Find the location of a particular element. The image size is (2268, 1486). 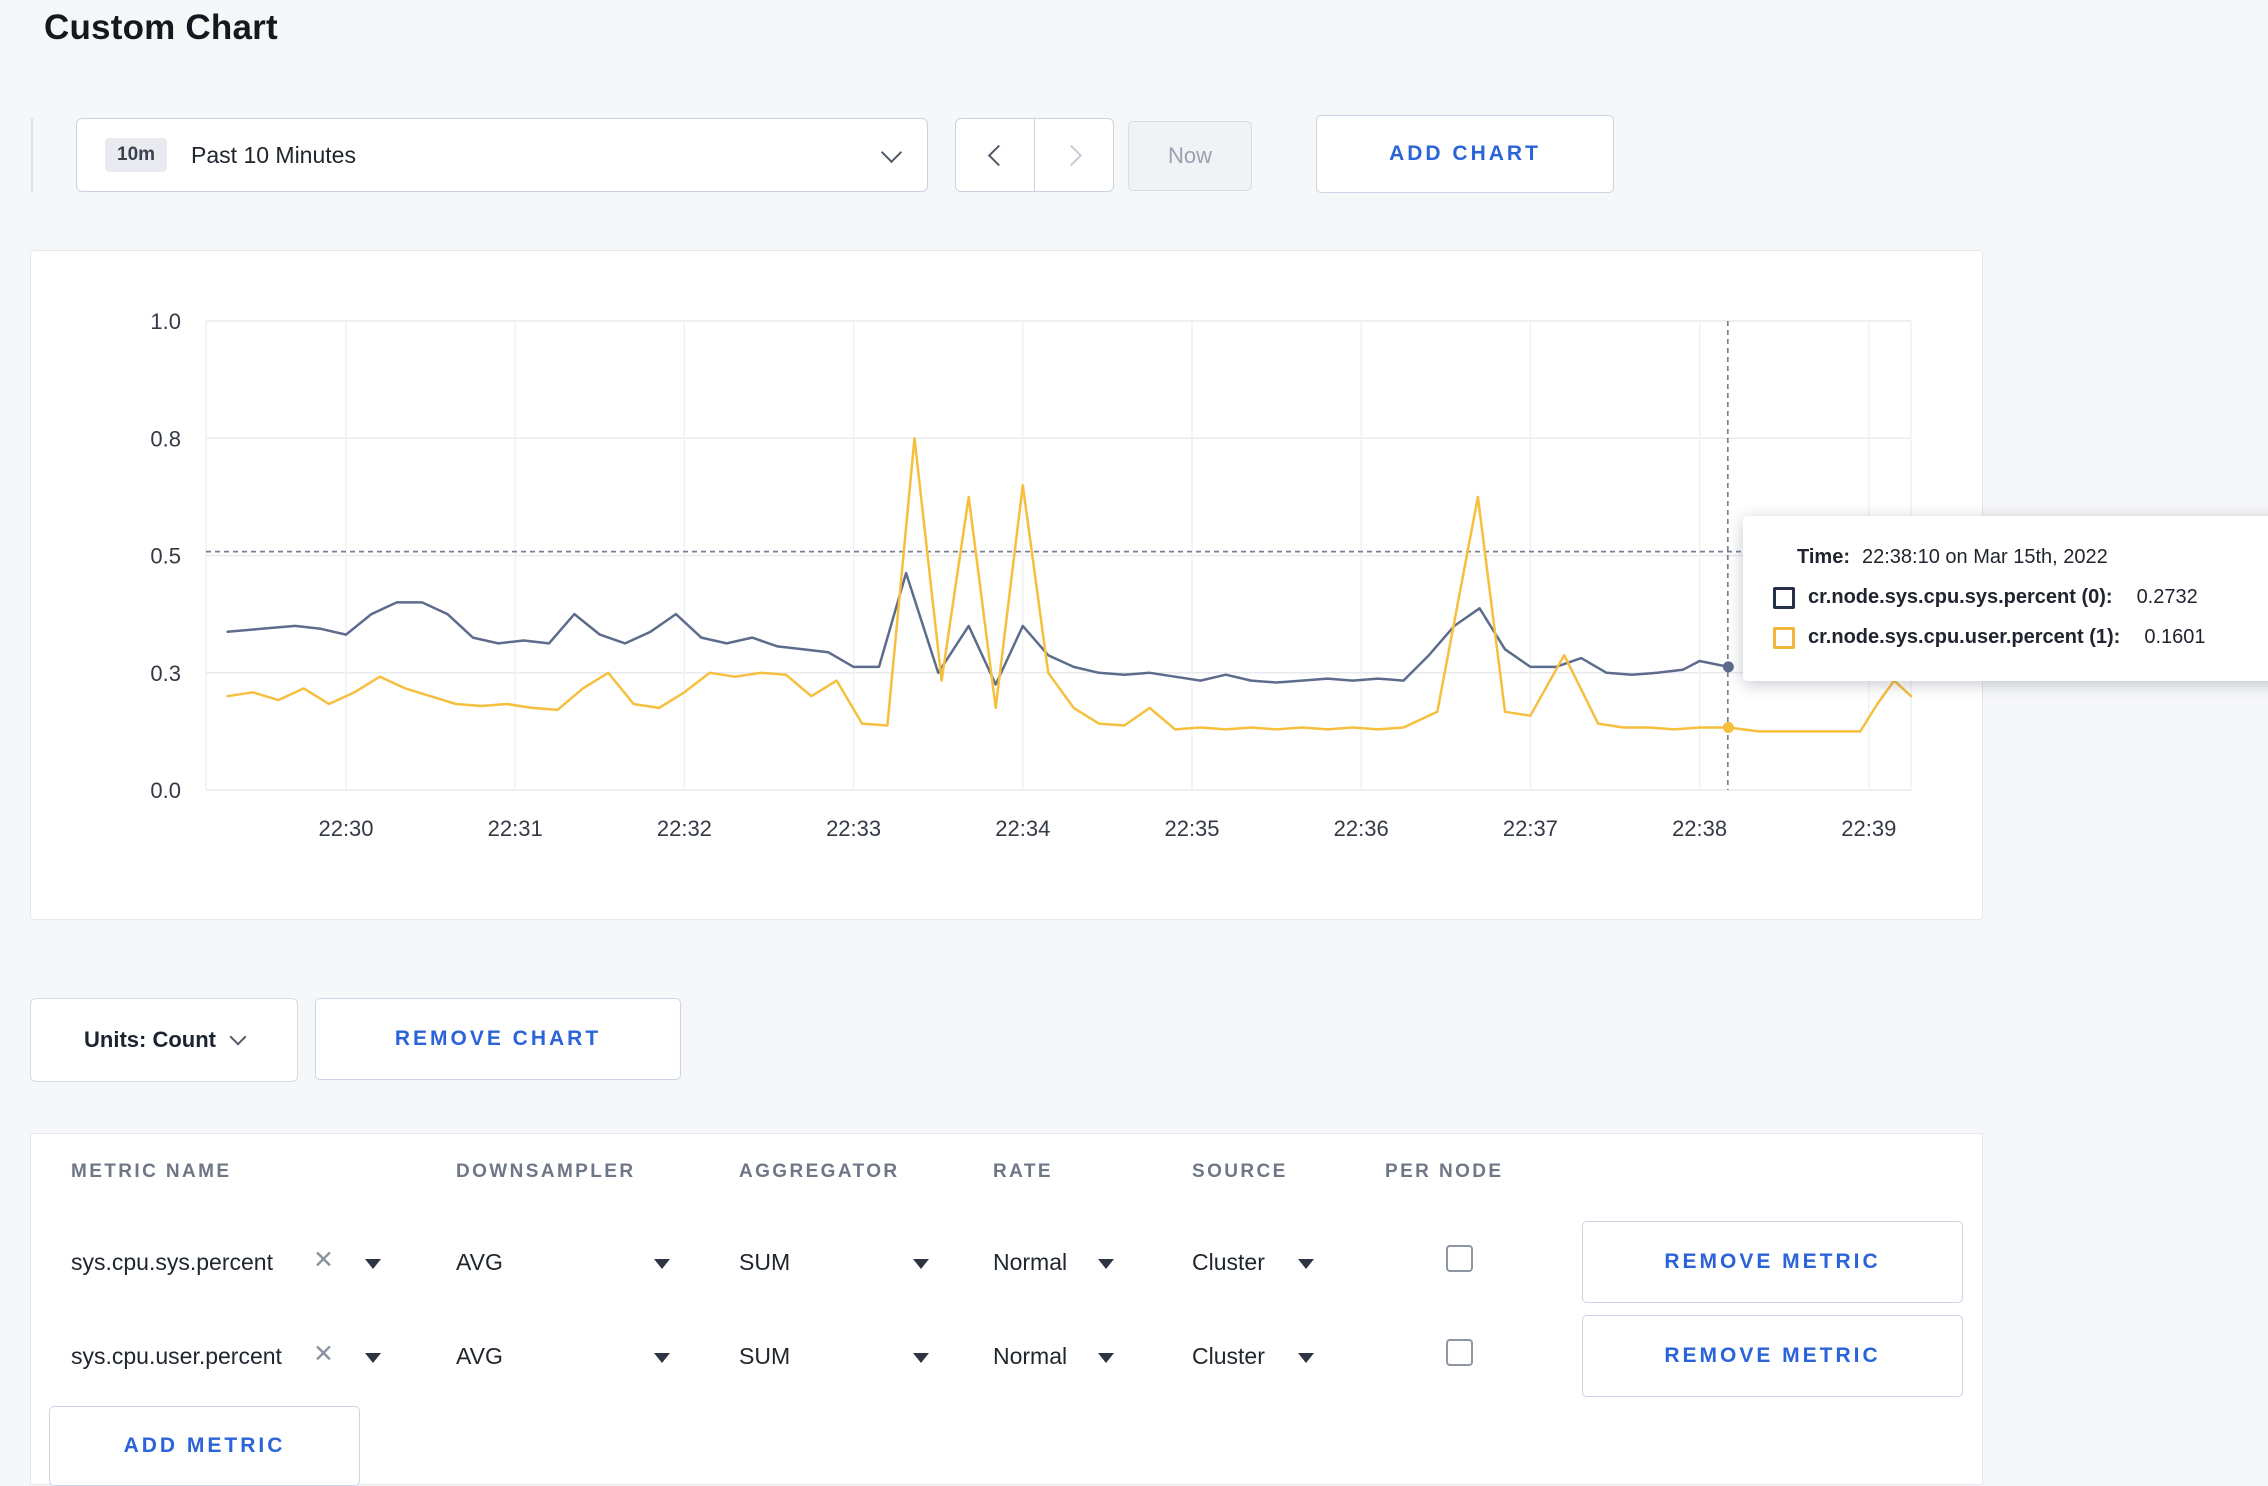

svg-text: 22:38 is located at coordinates (1699, 828).